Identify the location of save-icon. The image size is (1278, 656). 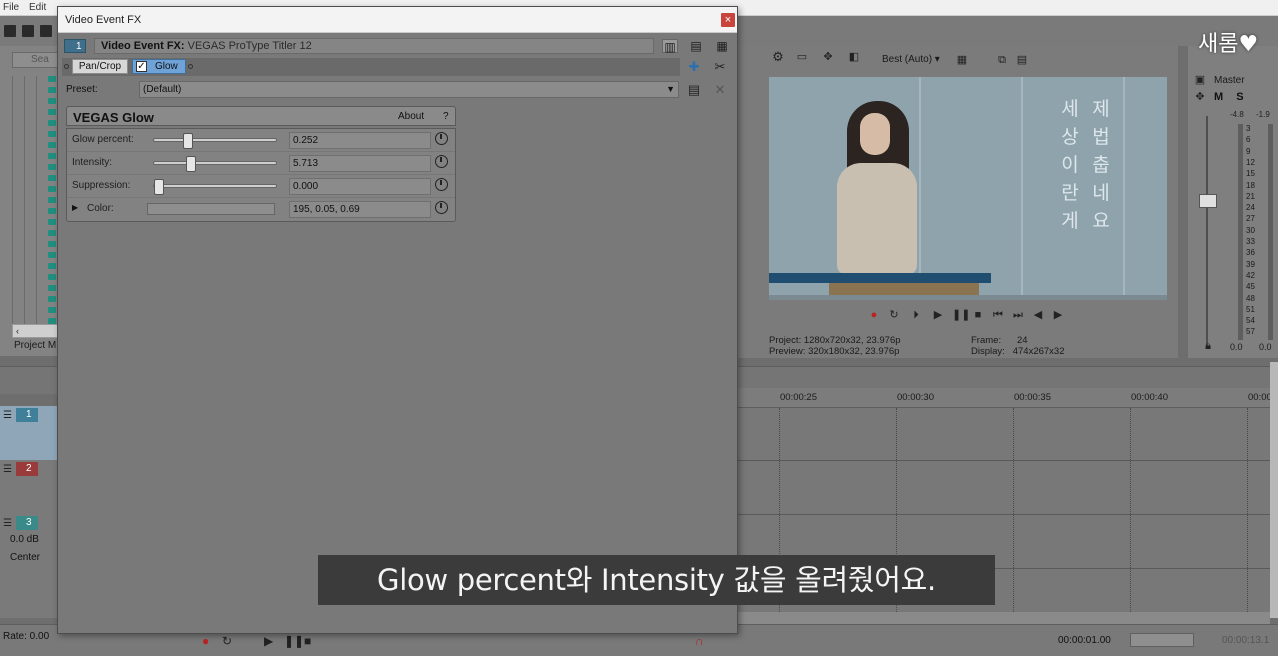
(46, 31).